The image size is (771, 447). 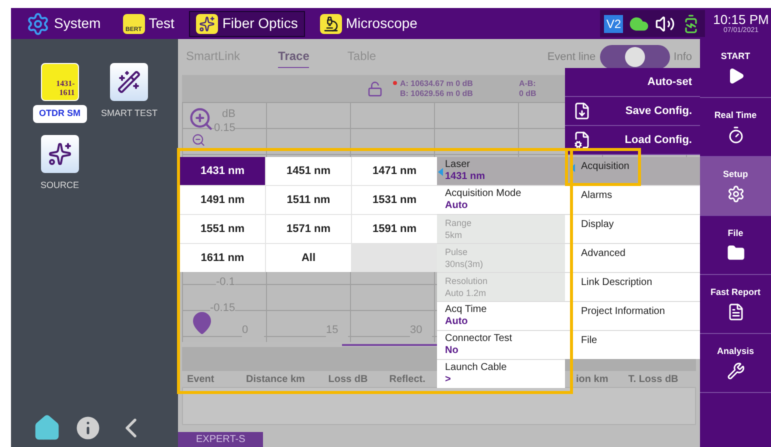 I want to click on wavelength-option: 1451 nm, so click(x=308, y=171).